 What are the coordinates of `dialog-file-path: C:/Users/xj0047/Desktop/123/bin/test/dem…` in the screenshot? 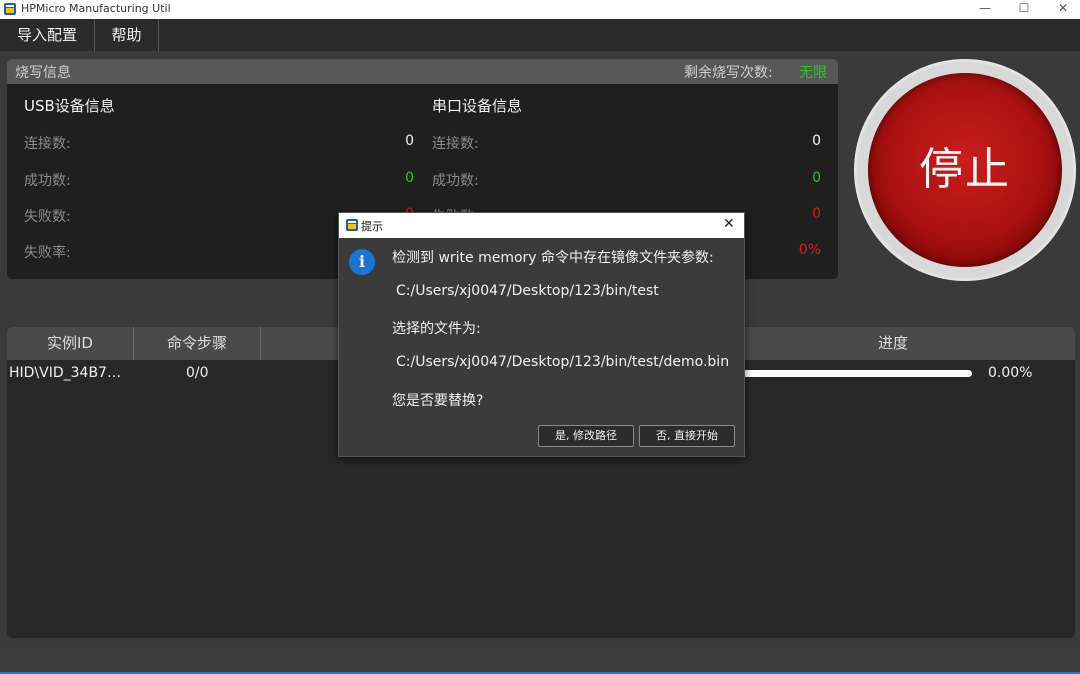 It's located at (563, 362).